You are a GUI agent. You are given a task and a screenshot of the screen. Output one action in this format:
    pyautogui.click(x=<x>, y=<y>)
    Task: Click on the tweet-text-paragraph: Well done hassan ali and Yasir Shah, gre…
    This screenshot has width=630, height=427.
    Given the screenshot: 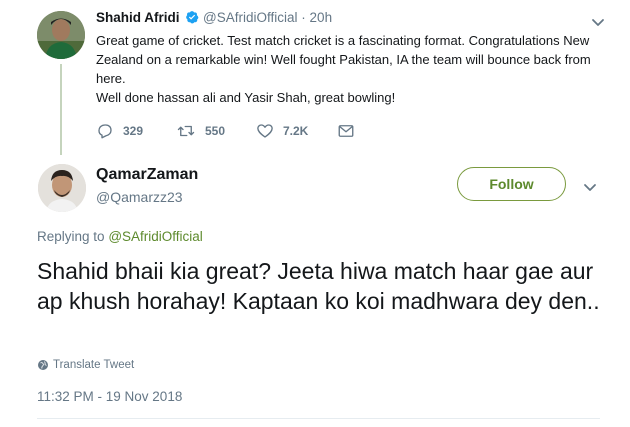 What is the action you would take?
    pyautogui.click(x=246, y=97)
    